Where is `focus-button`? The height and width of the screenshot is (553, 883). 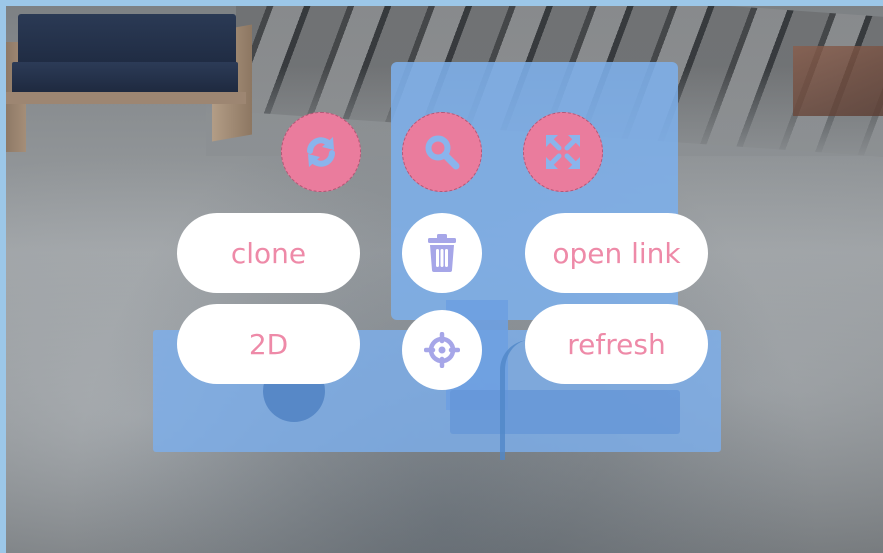 focus-button is located at coordinates (442, 350).